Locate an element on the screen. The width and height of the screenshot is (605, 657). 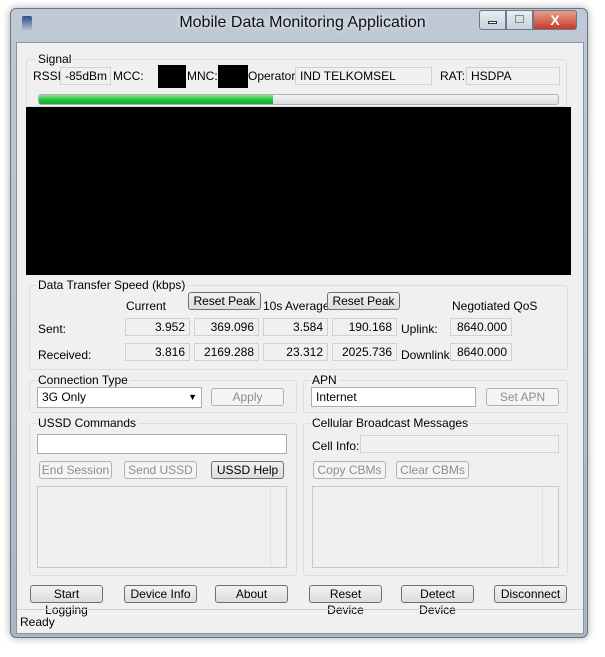
start-logging-button: Start Logging is located at coordinates (66, 601).